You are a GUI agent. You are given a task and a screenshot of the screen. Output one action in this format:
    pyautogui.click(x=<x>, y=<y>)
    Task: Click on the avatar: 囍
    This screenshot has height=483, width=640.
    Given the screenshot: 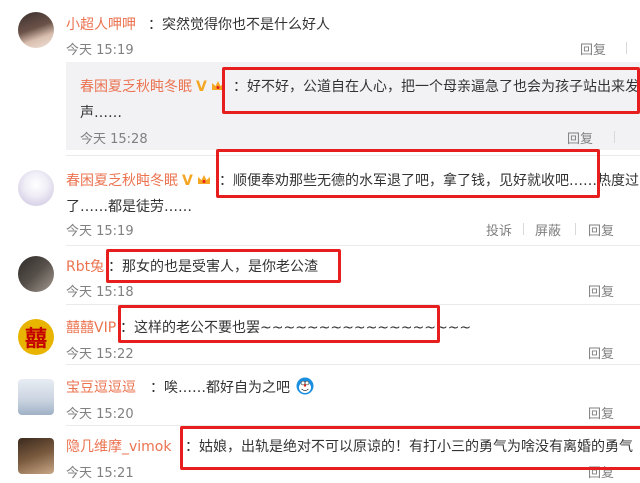 What is the action you would take?
    pyautogui.click(x=36, y=337)
    